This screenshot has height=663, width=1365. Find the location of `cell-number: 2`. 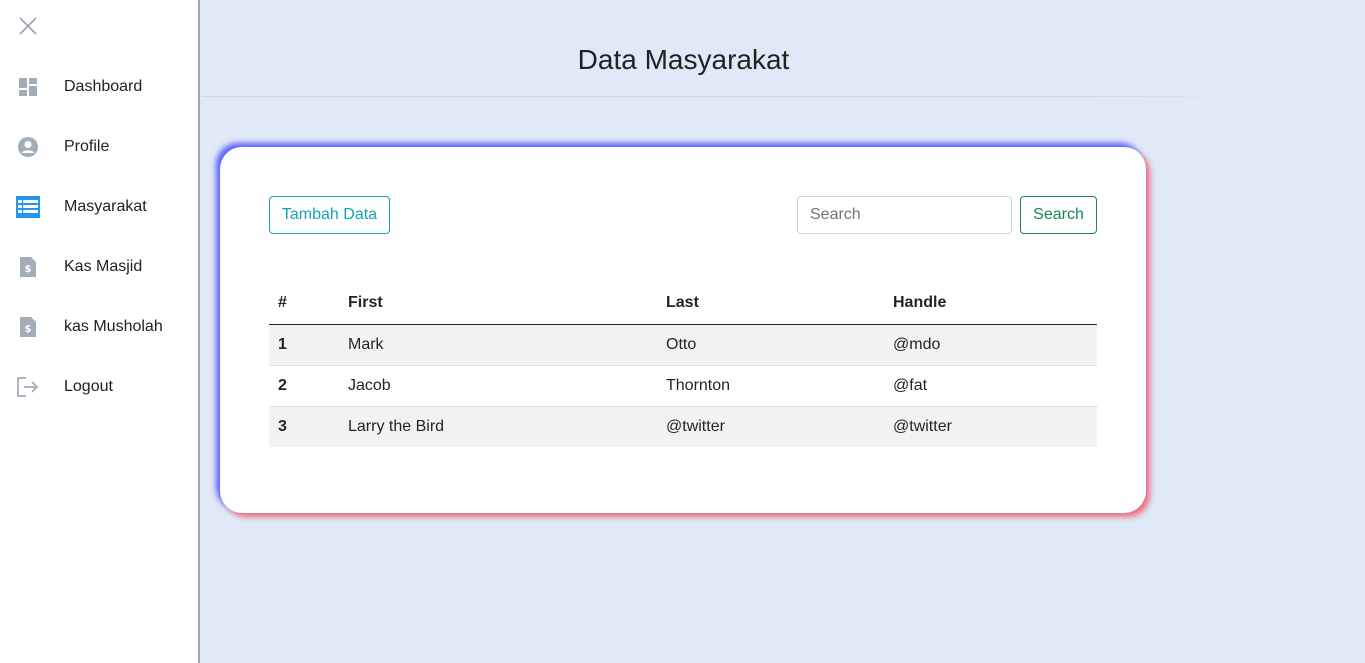

cell-number: 2 is located at coordinates (304, 385).